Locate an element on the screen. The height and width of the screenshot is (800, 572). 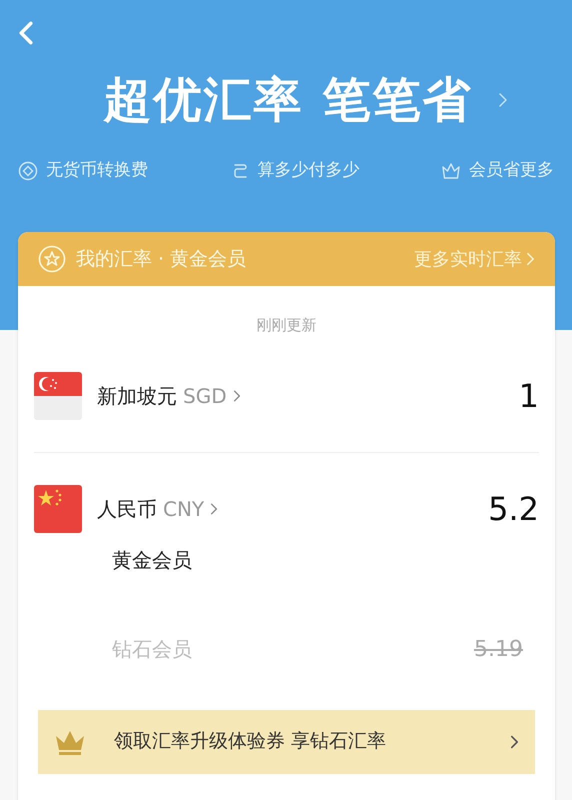
tier-label: 黄金会员 is located at coordinates (152, 560).